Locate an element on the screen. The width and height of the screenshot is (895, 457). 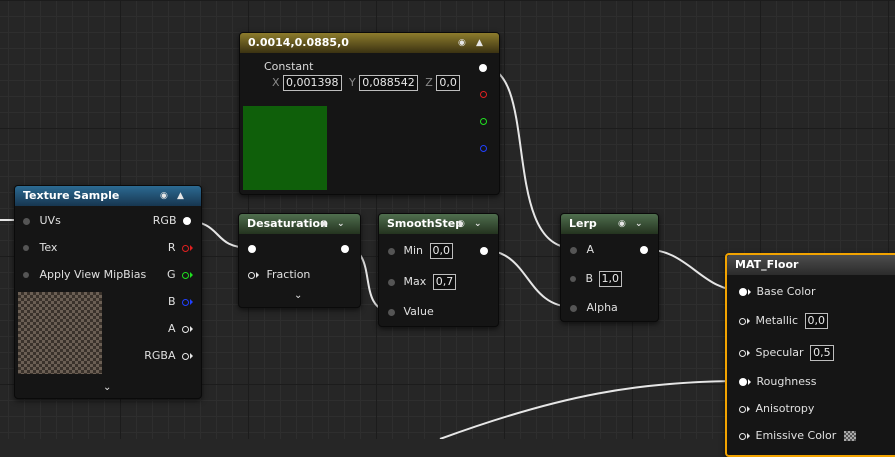
output-pin-b is located at coordinates (483, 148).